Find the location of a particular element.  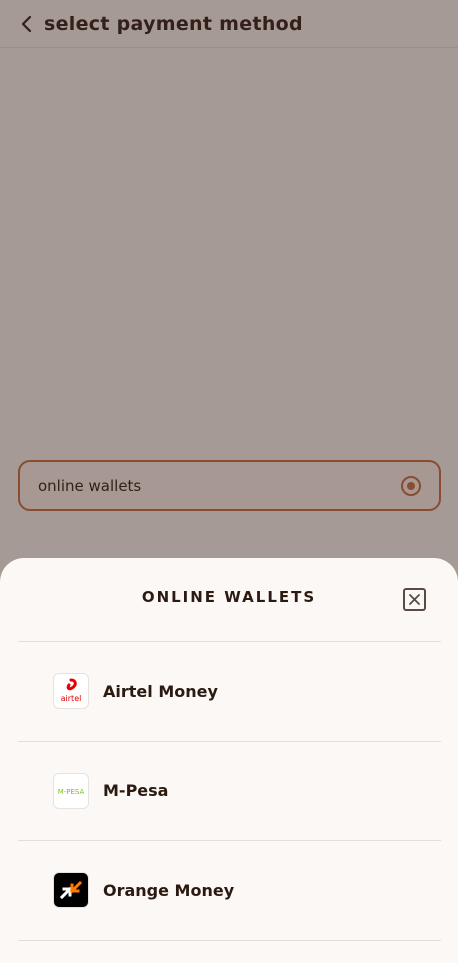

mpesa-logo: M-PESA is located at coordinates (71, 790).